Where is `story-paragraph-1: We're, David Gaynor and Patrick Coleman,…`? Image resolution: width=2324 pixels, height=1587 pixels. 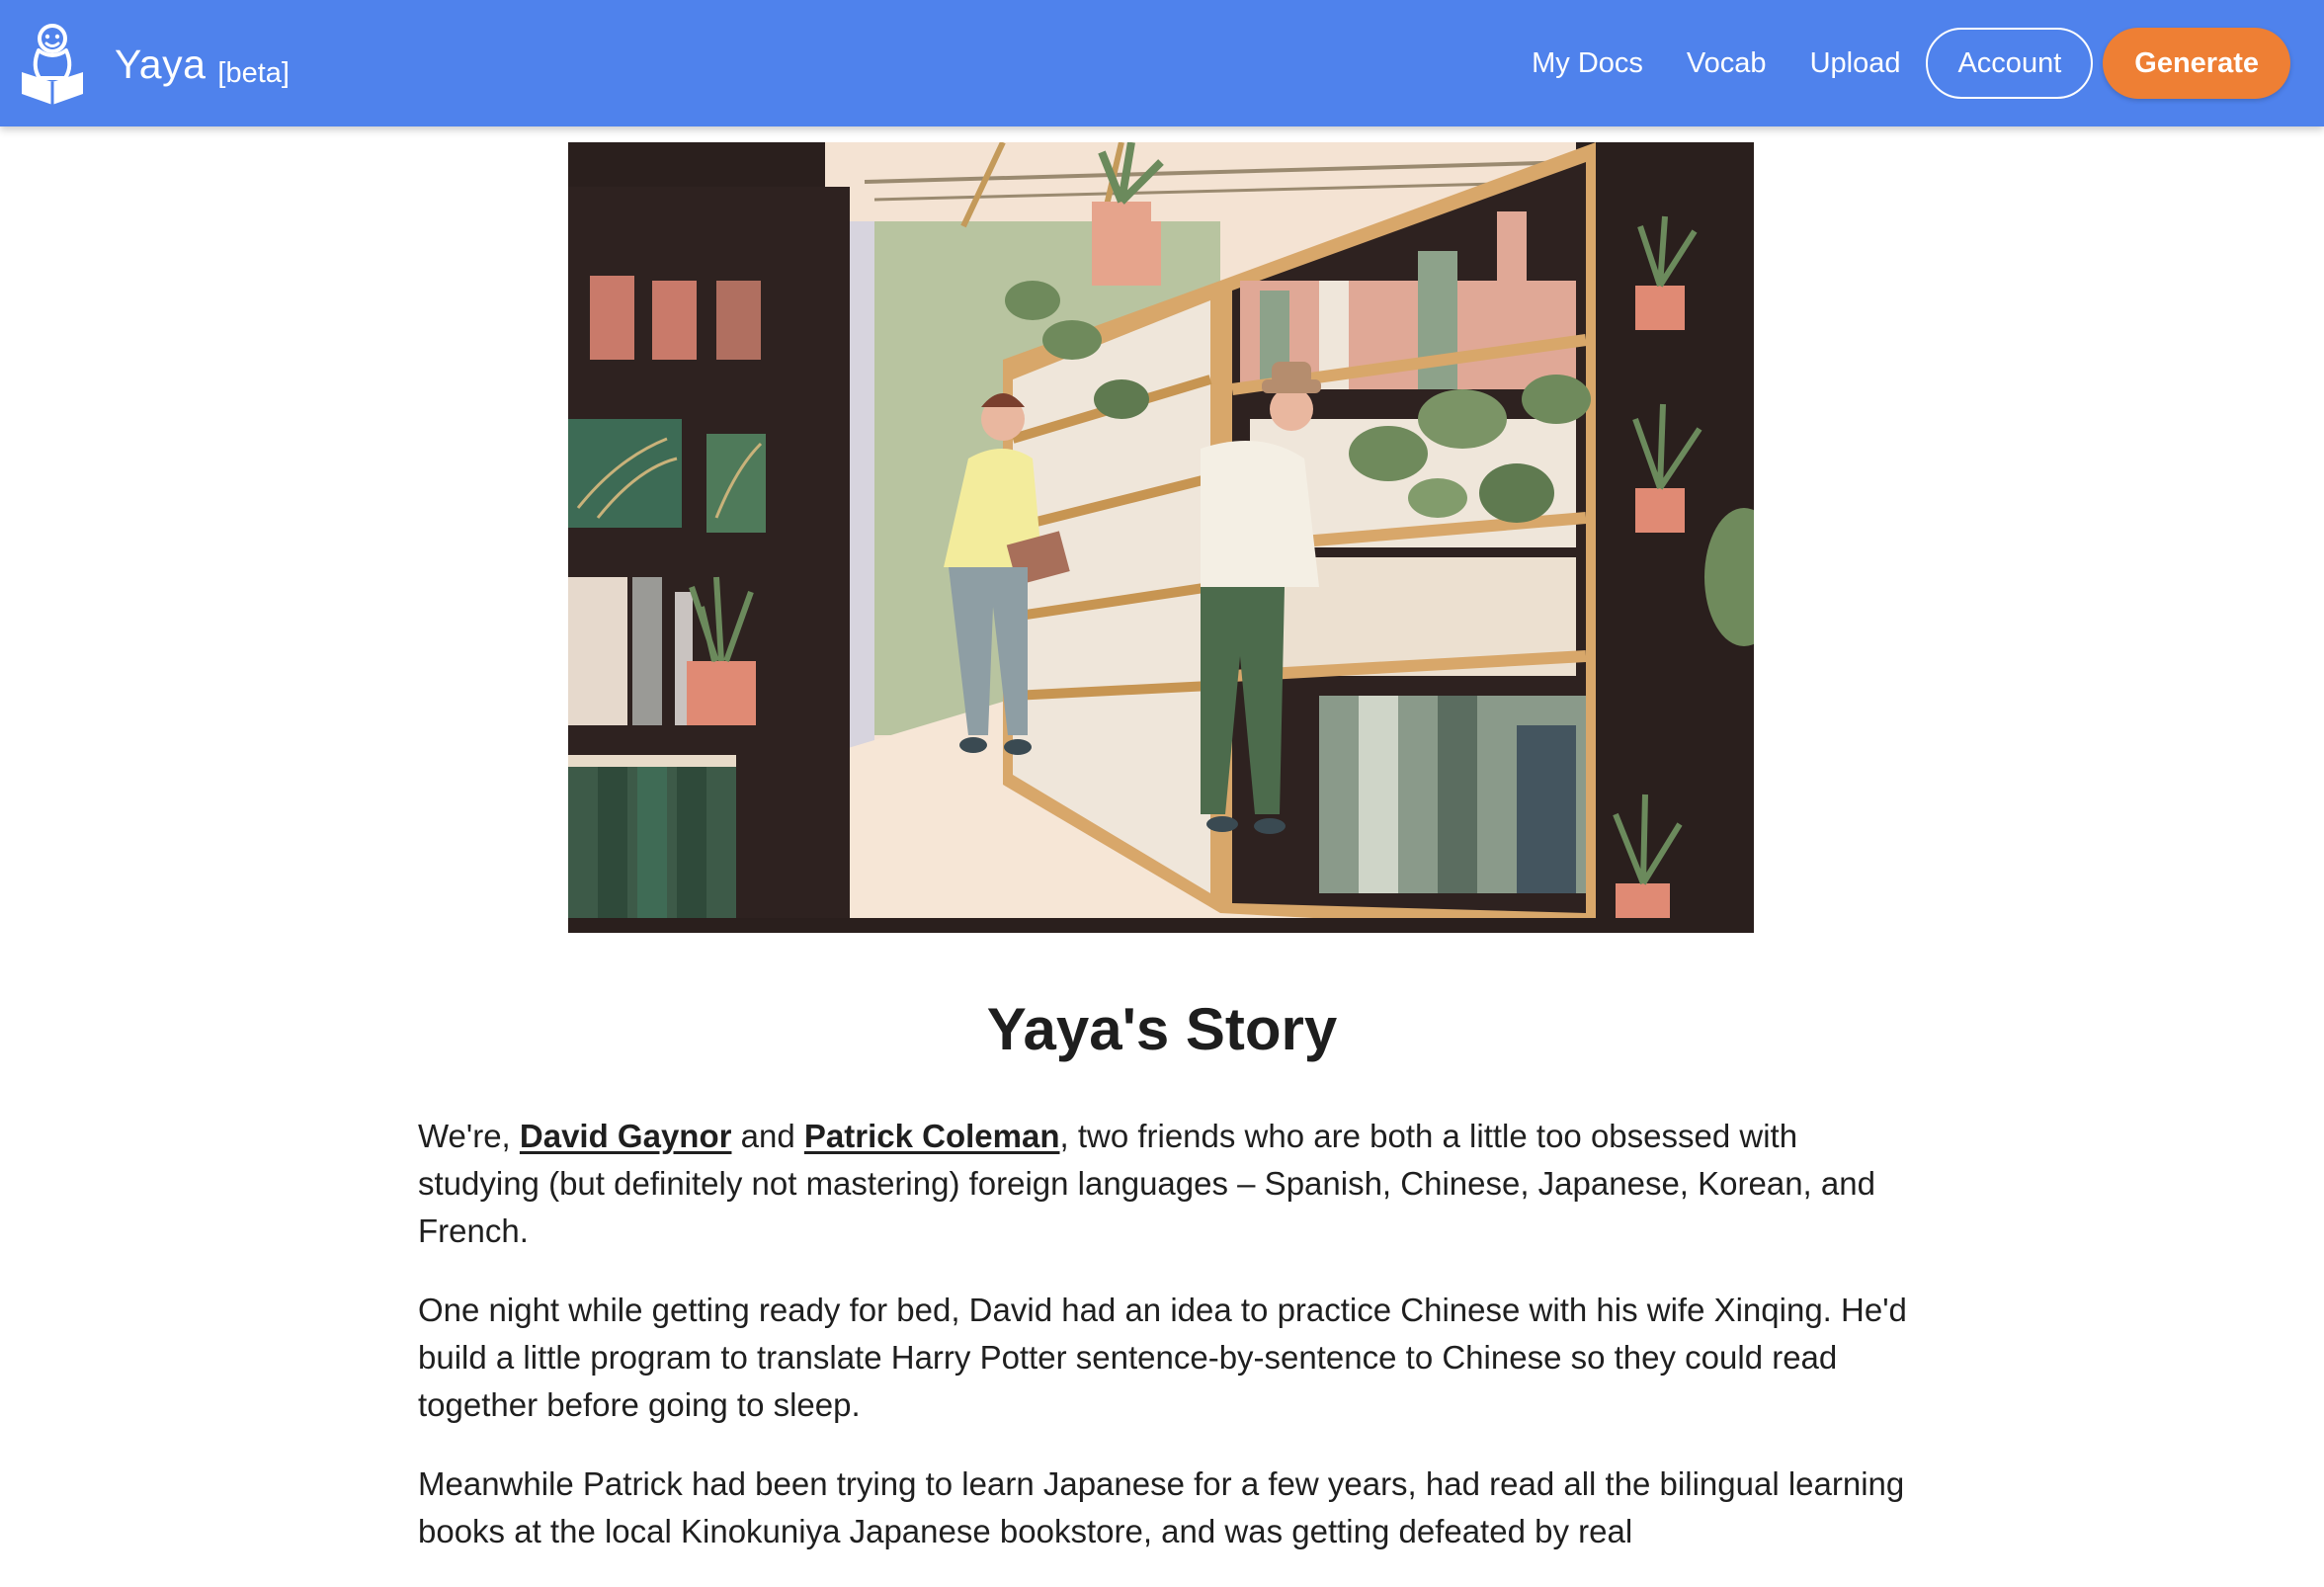
story-paragraph-1: We're, David Gaynor and Patrick Coleman,… is located at coordinates (1164, 1184).